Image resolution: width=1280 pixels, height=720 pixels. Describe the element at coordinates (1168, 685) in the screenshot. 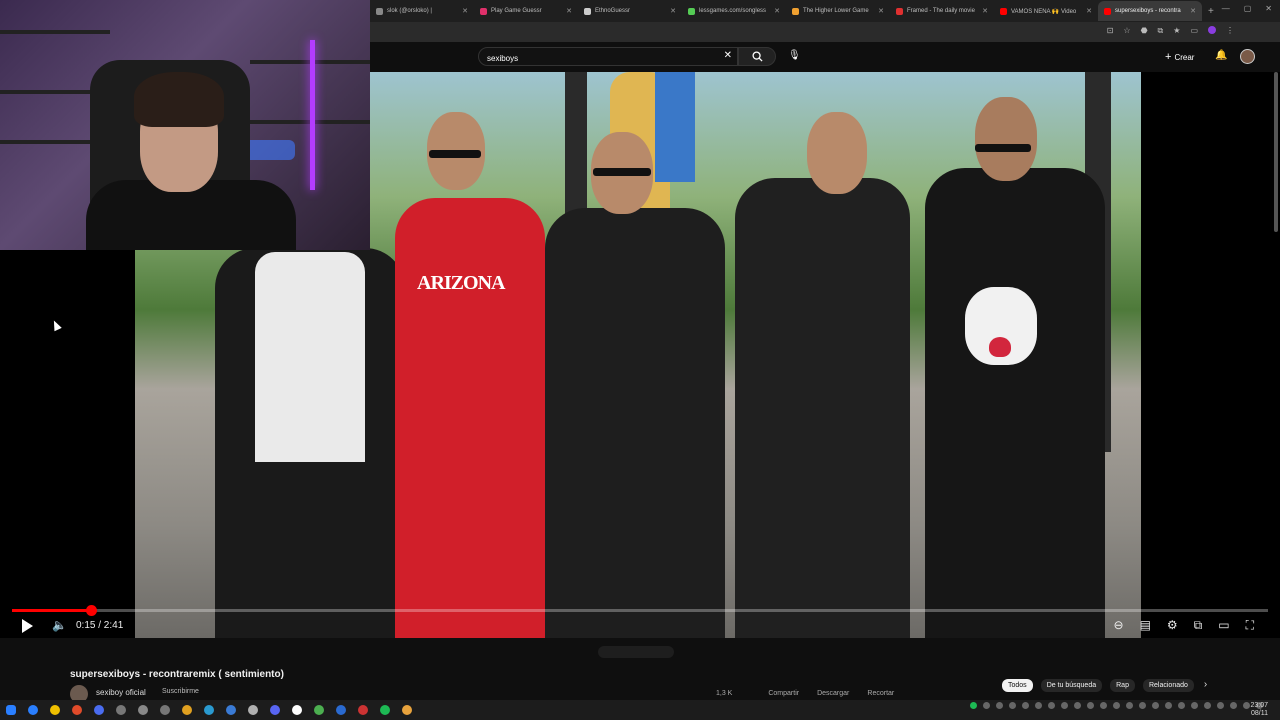

I see `chip-relacionado: Relacionado` at that location.